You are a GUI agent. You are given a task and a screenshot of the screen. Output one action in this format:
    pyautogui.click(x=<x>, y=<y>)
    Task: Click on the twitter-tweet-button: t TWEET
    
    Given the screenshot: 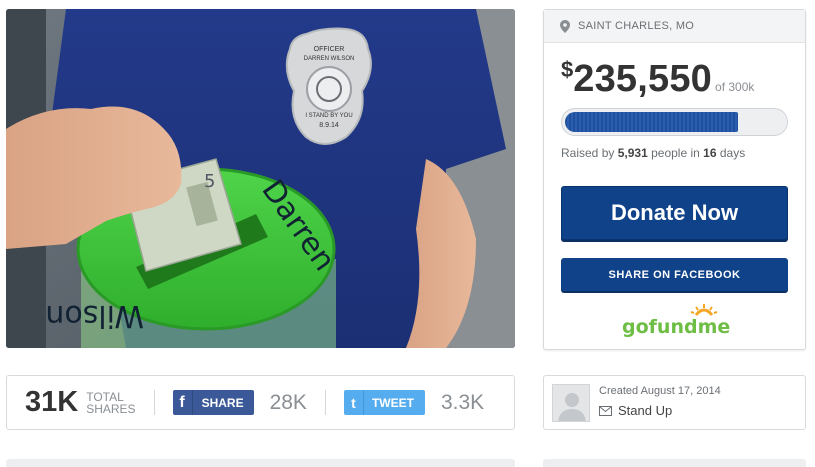 What is the action you would take?
    pyautogui.click(x=384, y=402)
    